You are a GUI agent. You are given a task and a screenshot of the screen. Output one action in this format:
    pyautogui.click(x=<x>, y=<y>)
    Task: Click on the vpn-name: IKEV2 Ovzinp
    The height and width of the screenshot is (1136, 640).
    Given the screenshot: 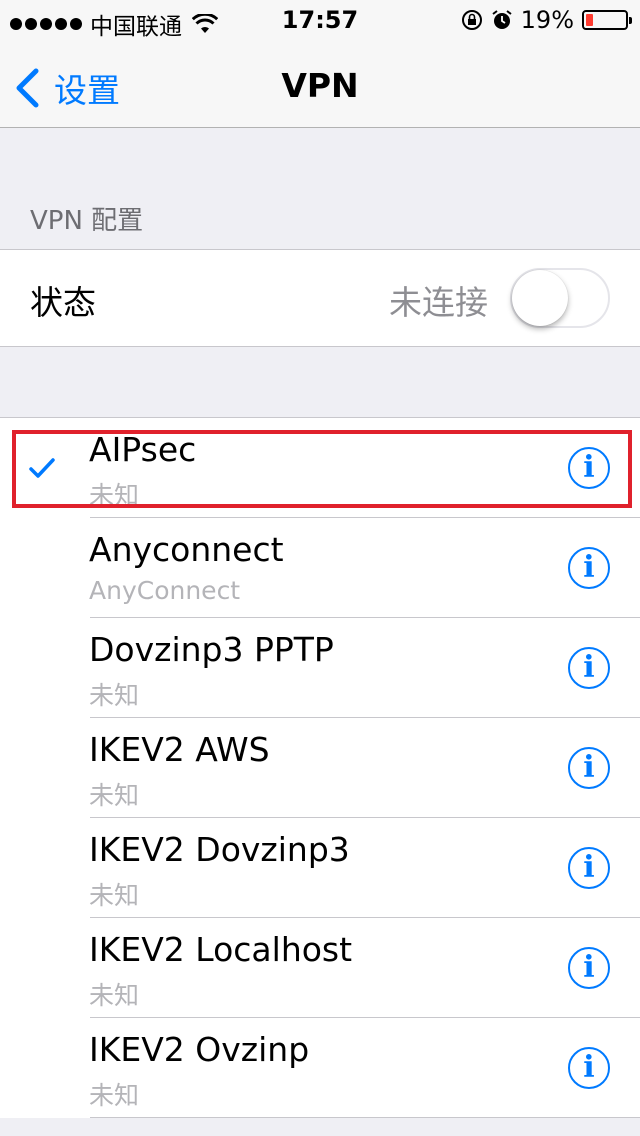 What is the action you would take?
    pyautogui.click(x=199, y=1049)
    